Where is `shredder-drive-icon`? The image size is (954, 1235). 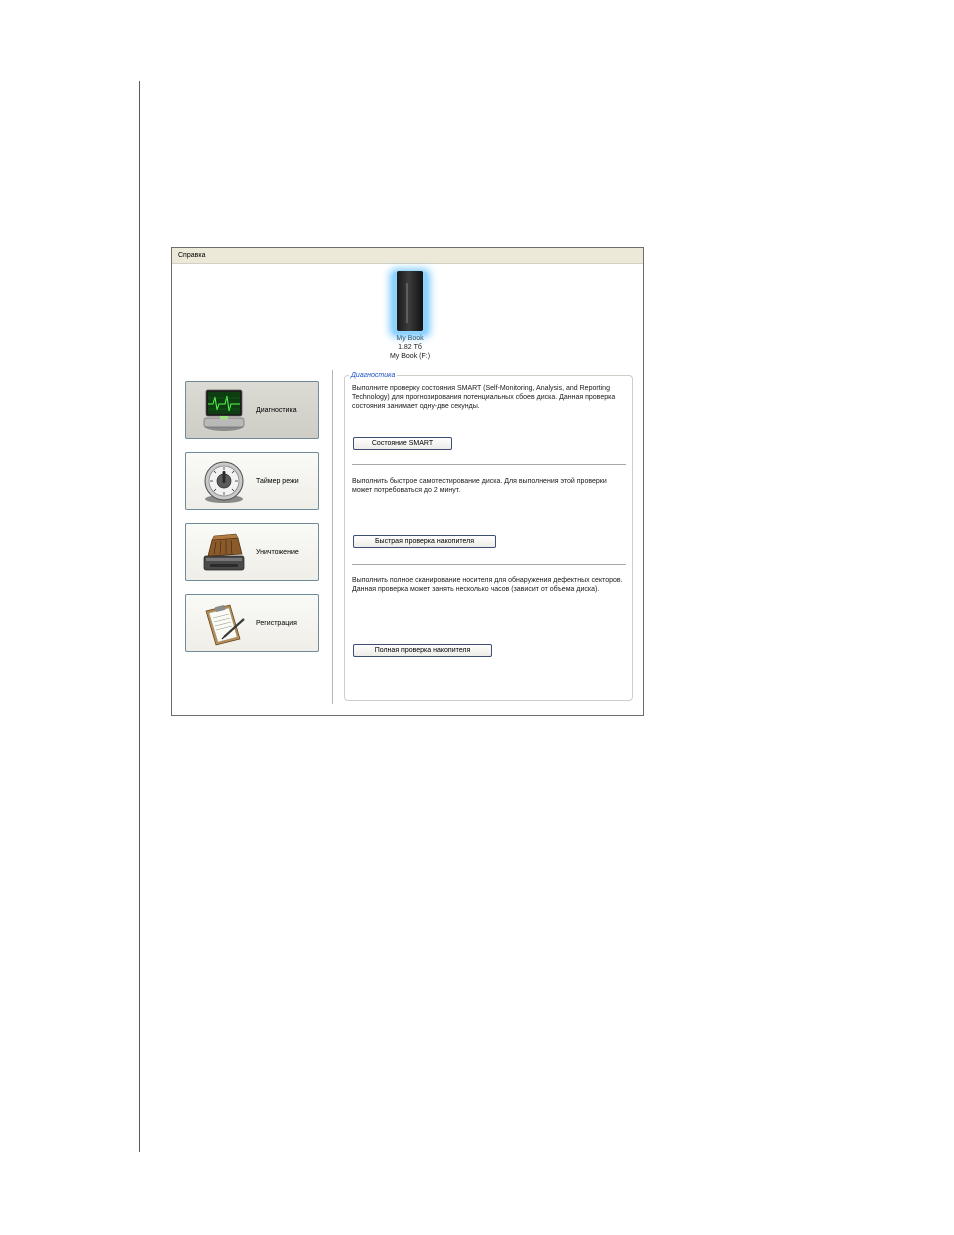 shredder-drive-icon is located at coordinates (224, 552).